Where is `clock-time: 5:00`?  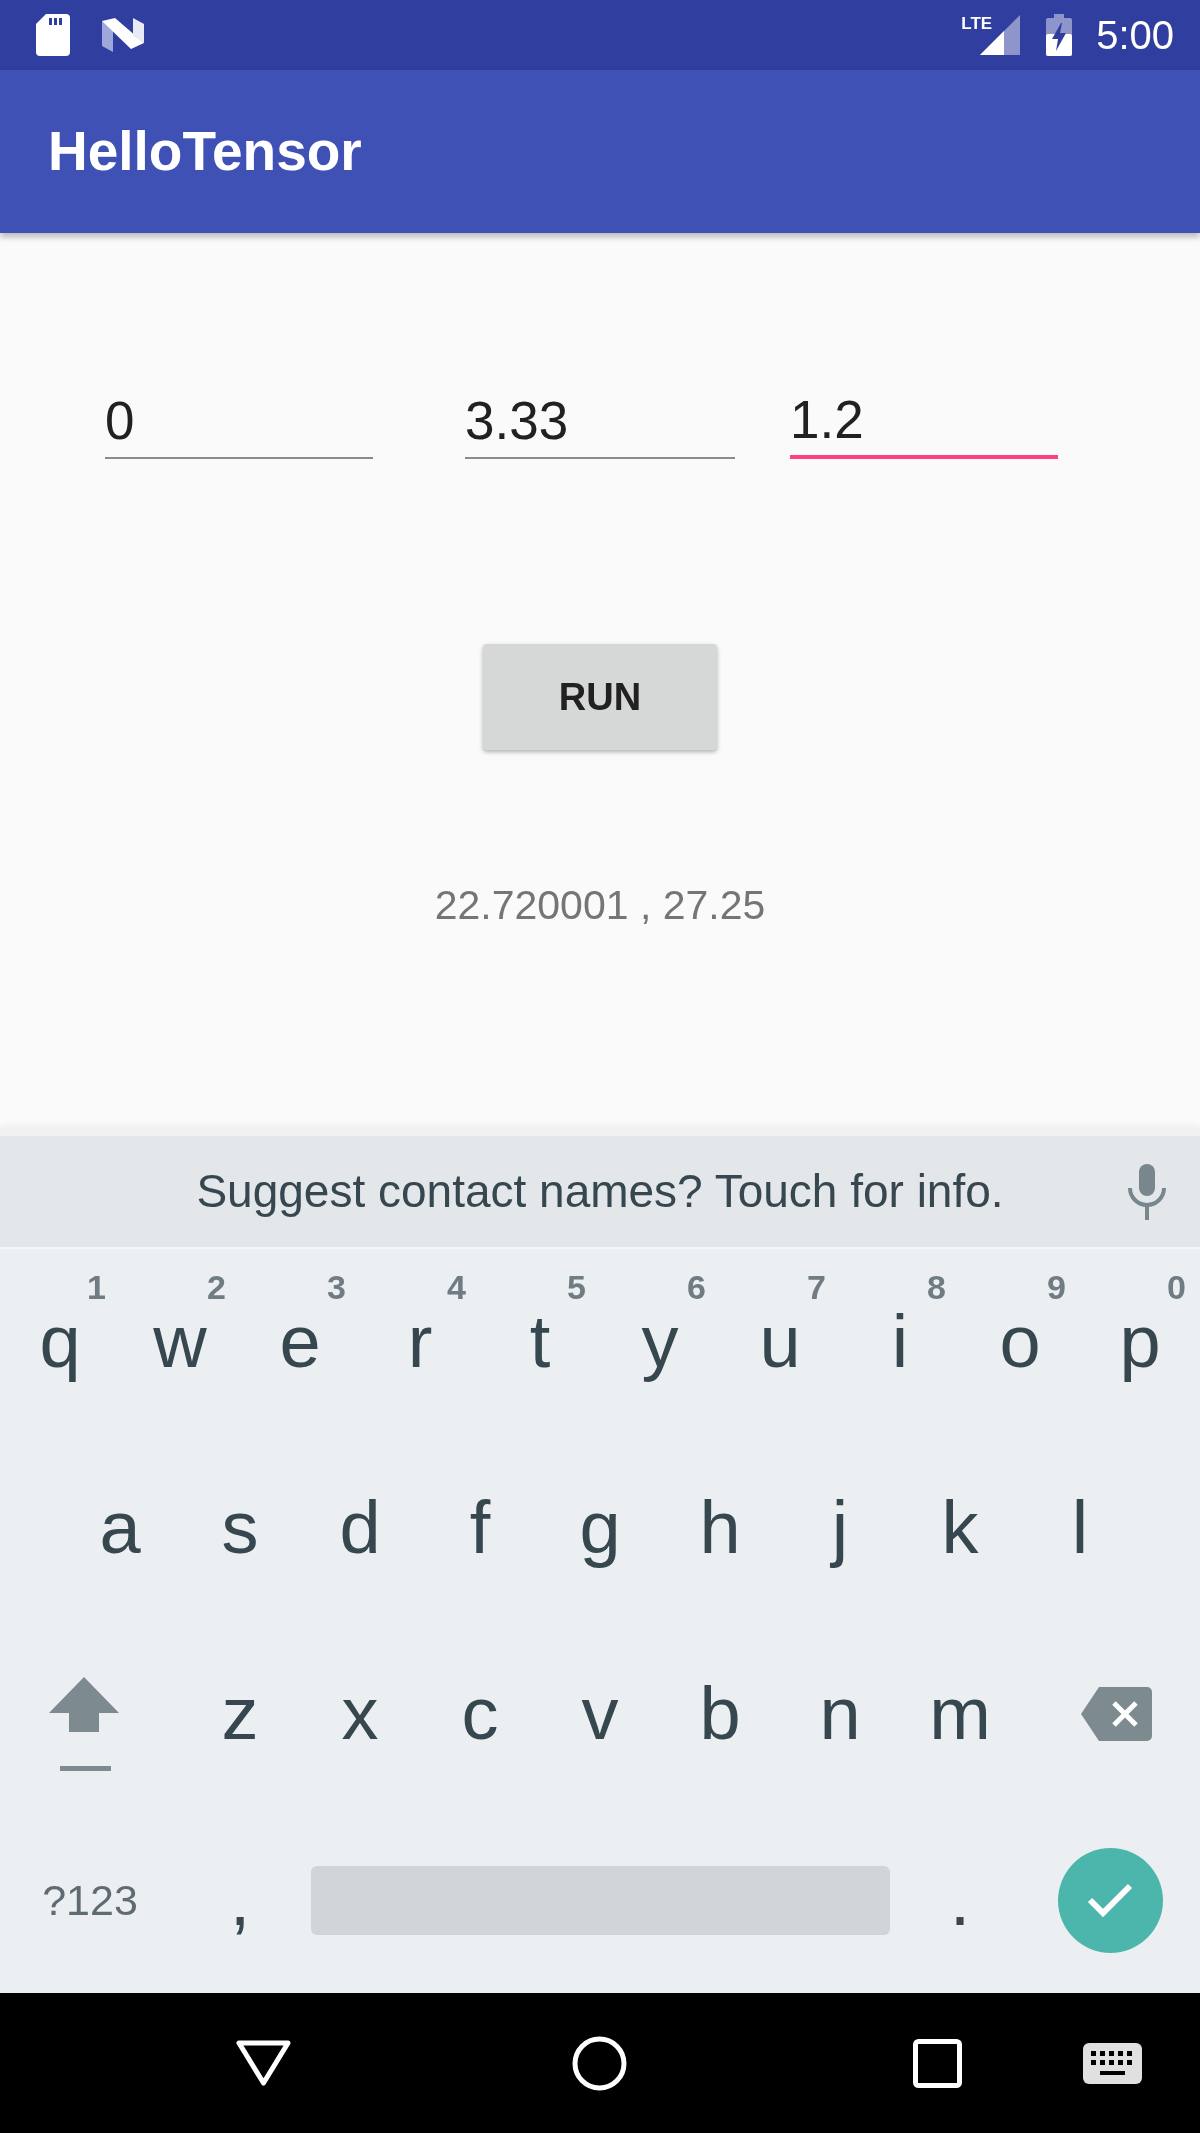
clock-time: 5:00 is located at coordinates (1135, 35).